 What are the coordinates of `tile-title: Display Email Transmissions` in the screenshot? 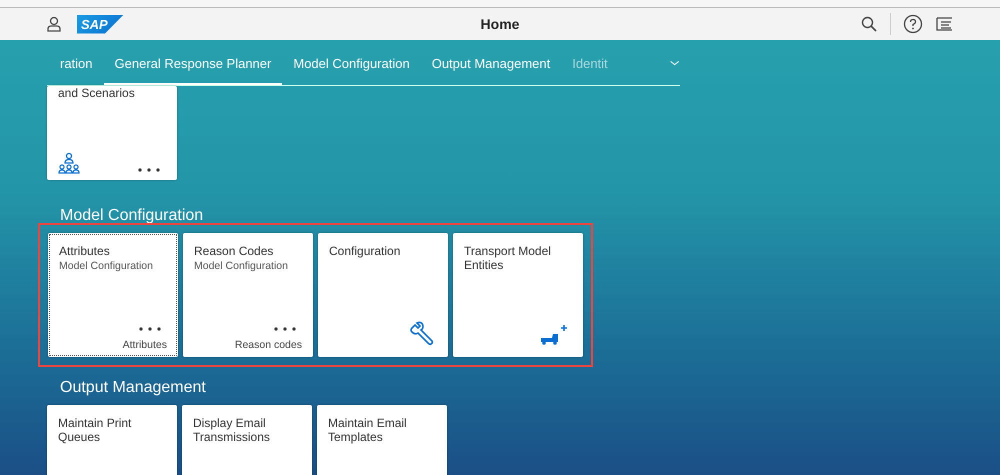 It's located at (232, 430).